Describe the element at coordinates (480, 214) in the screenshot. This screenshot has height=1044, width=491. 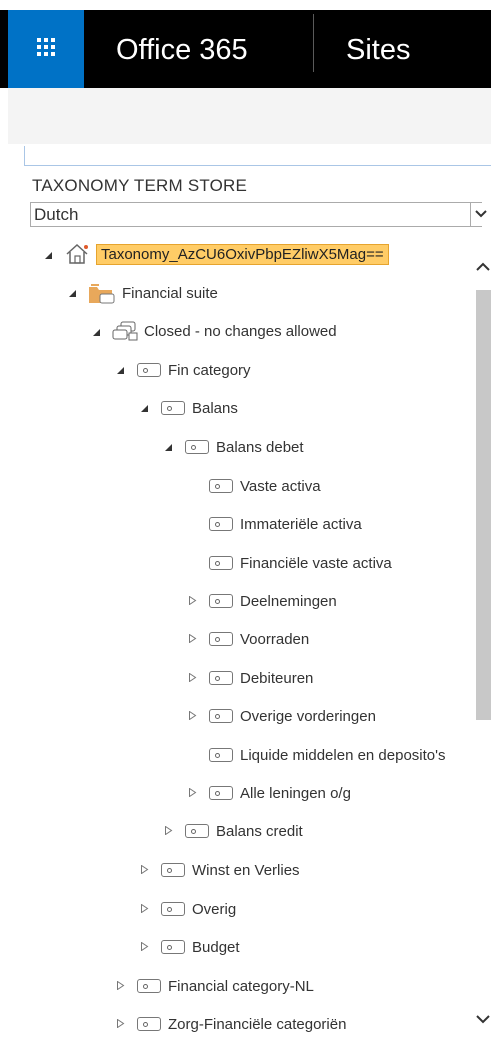
I see `chevron-down-icon` at that location.